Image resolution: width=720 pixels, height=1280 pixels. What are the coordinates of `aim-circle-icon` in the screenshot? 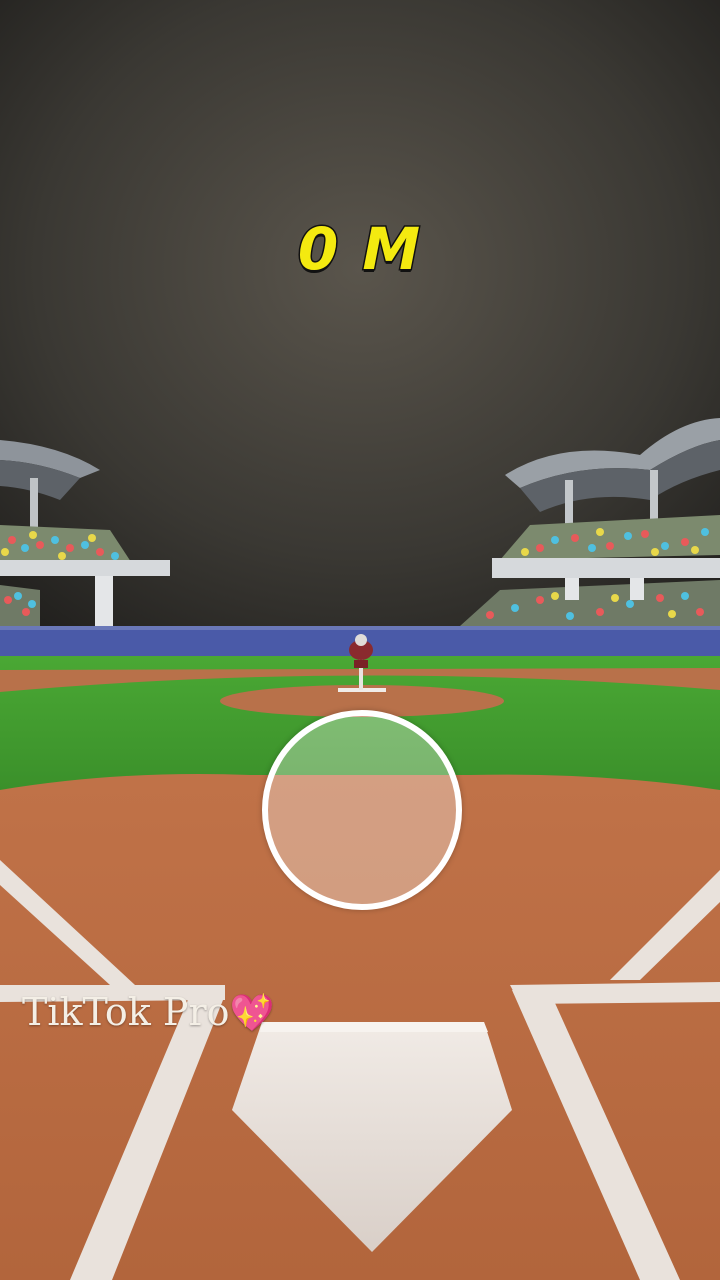 It's located at (362, 810).